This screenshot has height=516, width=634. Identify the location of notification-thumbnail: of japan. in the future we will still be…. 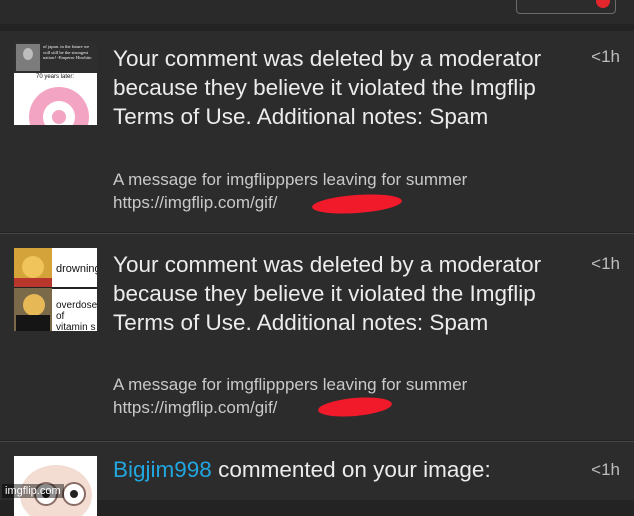
(55, 83).